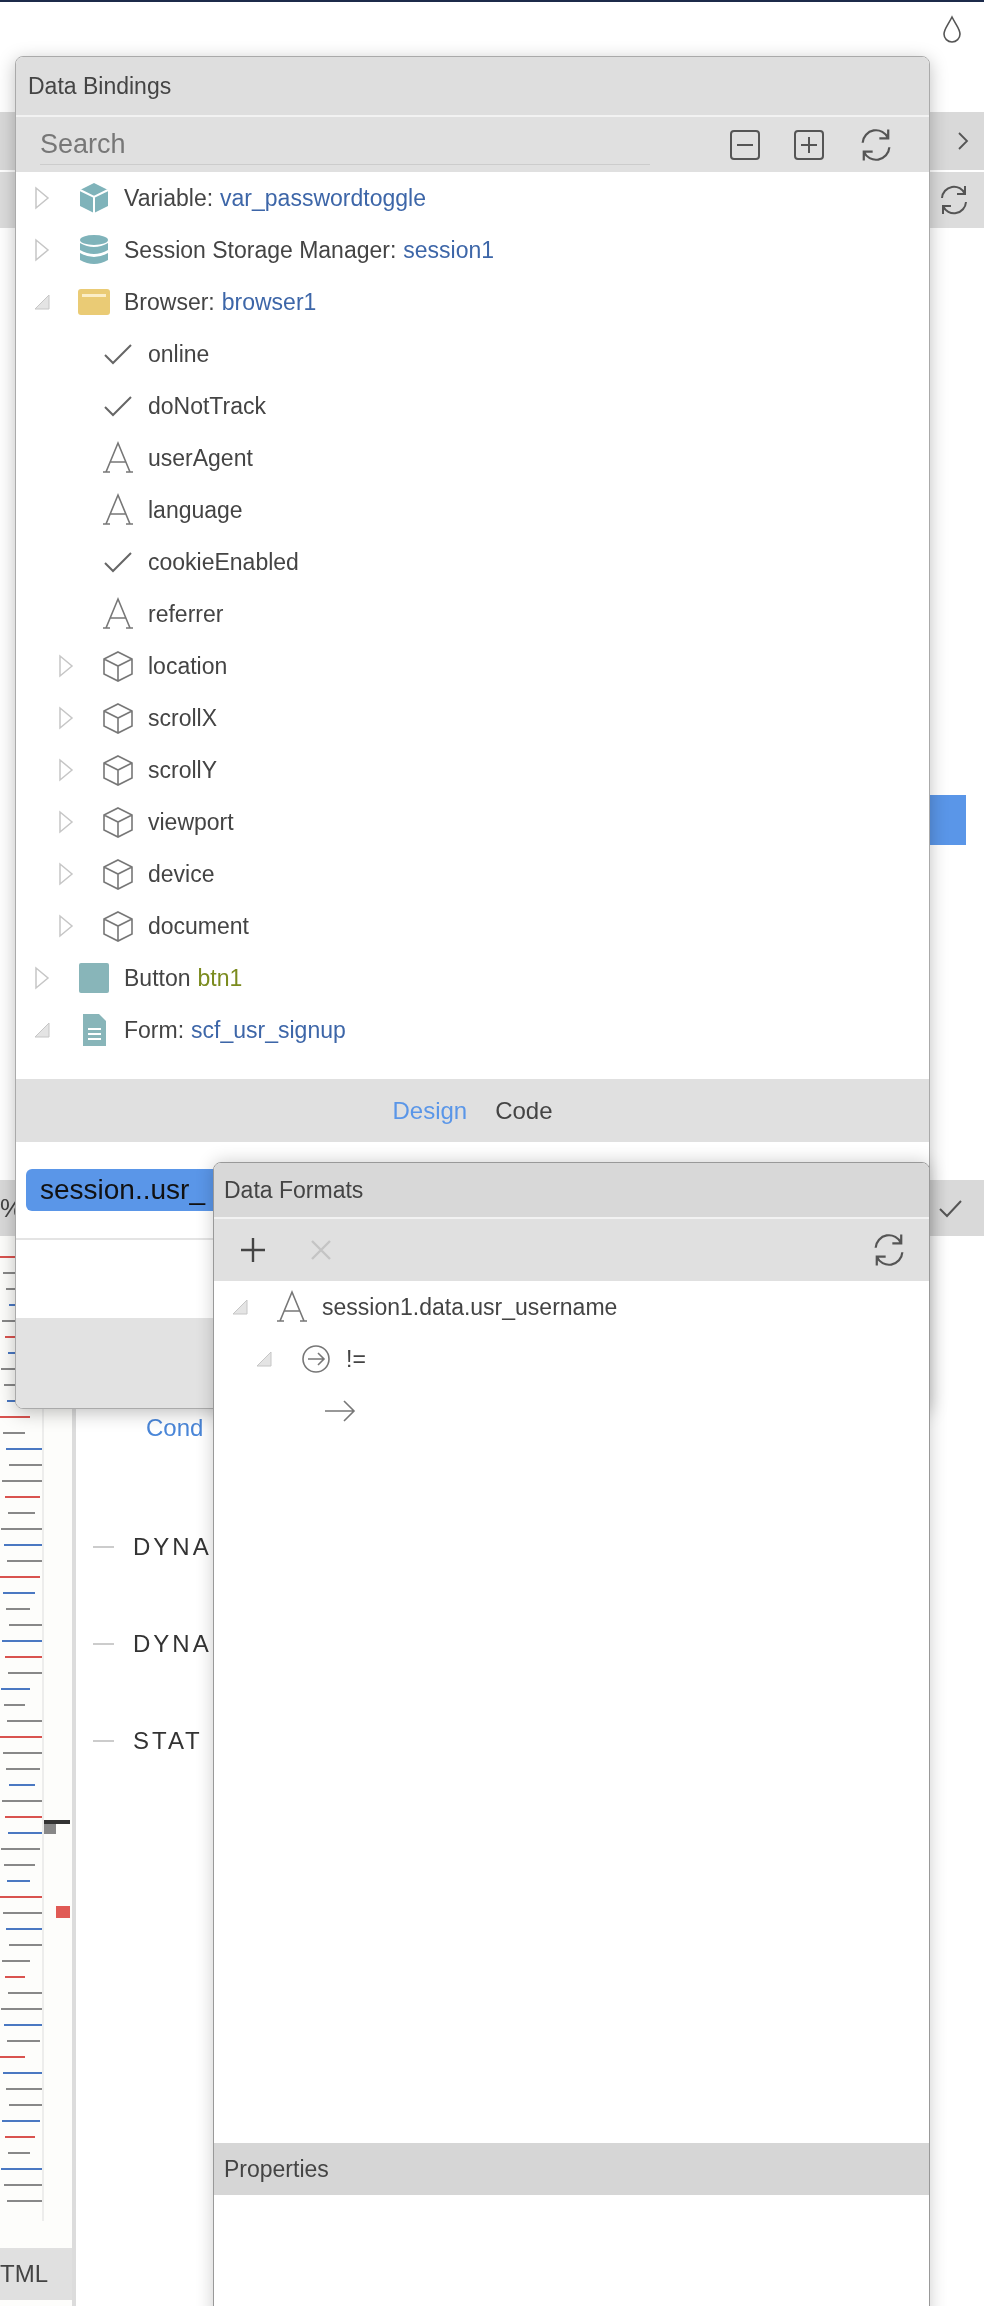  What do you see at coordinates (191, 822) in the screenshot?
I see `tree-item-label: viewport` at bounding box center [191, 822].